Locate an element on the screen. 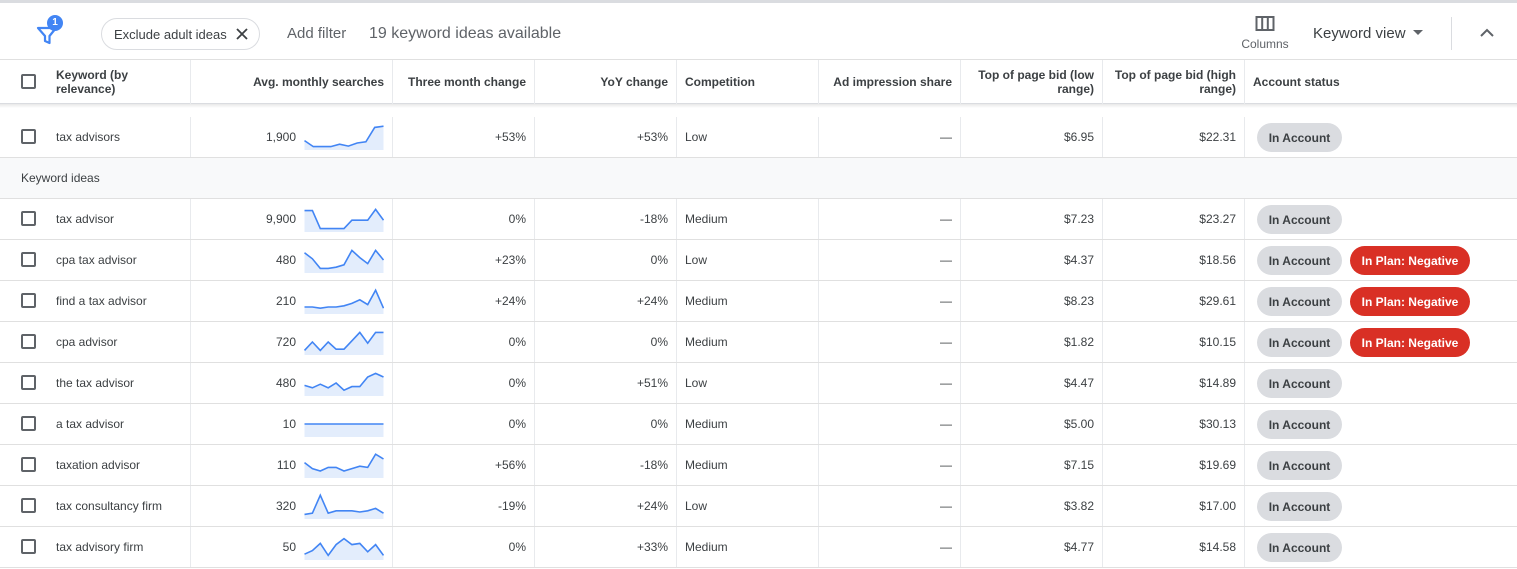 The height and width of the screenshot is (569, 1517). keyword-cell: tax consultancy firm is located at coordinates (119, 506).